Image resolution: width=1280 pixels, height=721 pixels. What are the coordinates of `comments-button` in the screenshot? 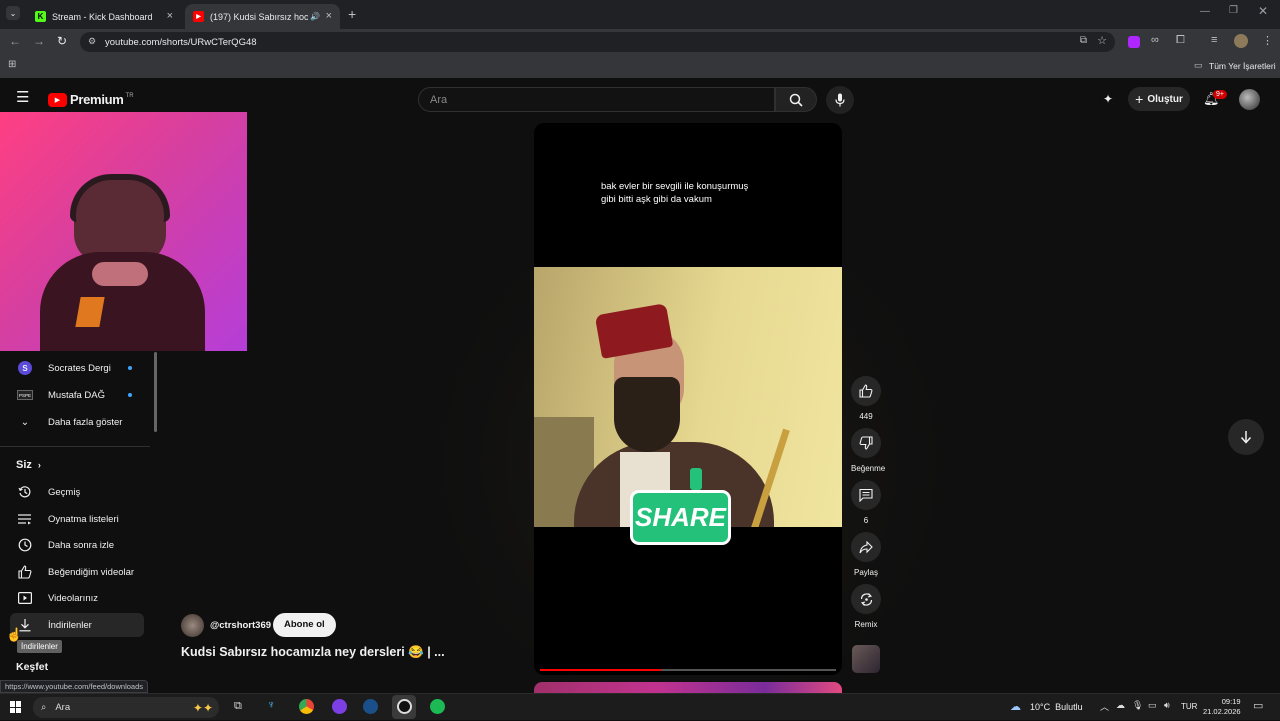 It's located at (866, 495).